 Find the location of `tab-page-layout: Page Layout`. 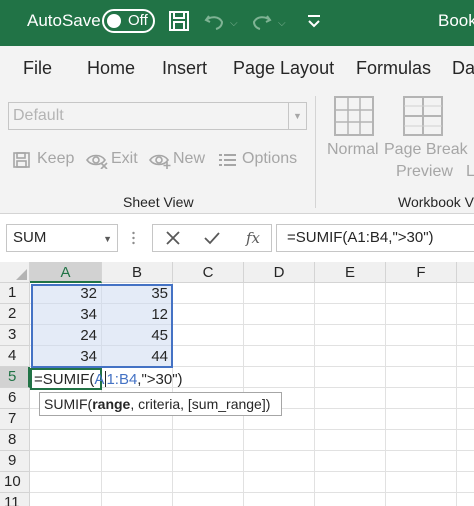

tab-page-layout: Page Layout is located at coordinates (283, 68).